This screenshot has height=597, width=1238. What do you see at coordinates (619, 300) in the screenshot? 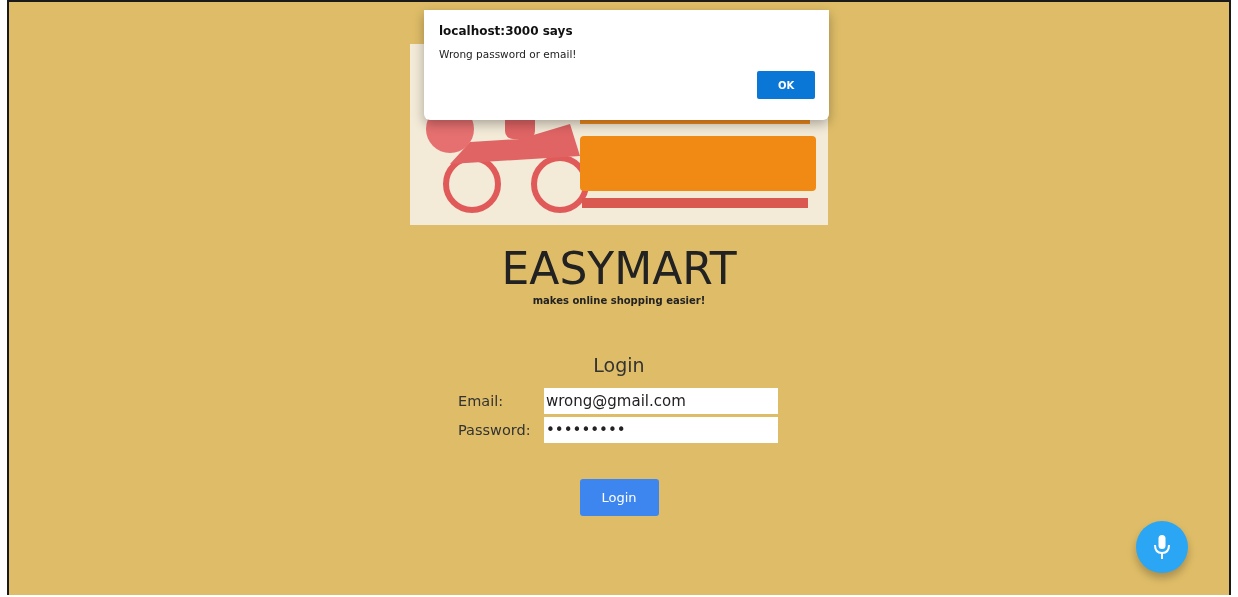
I see `tagline: makes online shopping easier!` at bounding box center [619, 300].